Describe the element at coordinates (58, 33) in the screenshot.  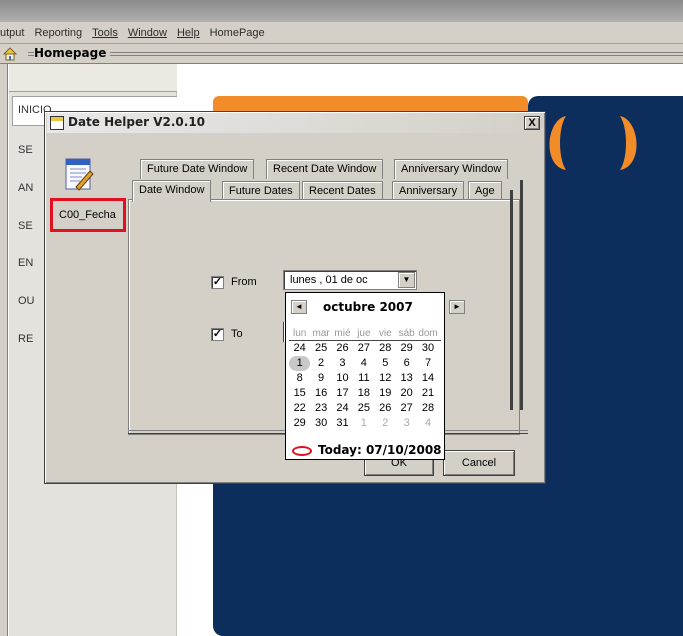
I see `menu-reporting: Reporting` at that location.